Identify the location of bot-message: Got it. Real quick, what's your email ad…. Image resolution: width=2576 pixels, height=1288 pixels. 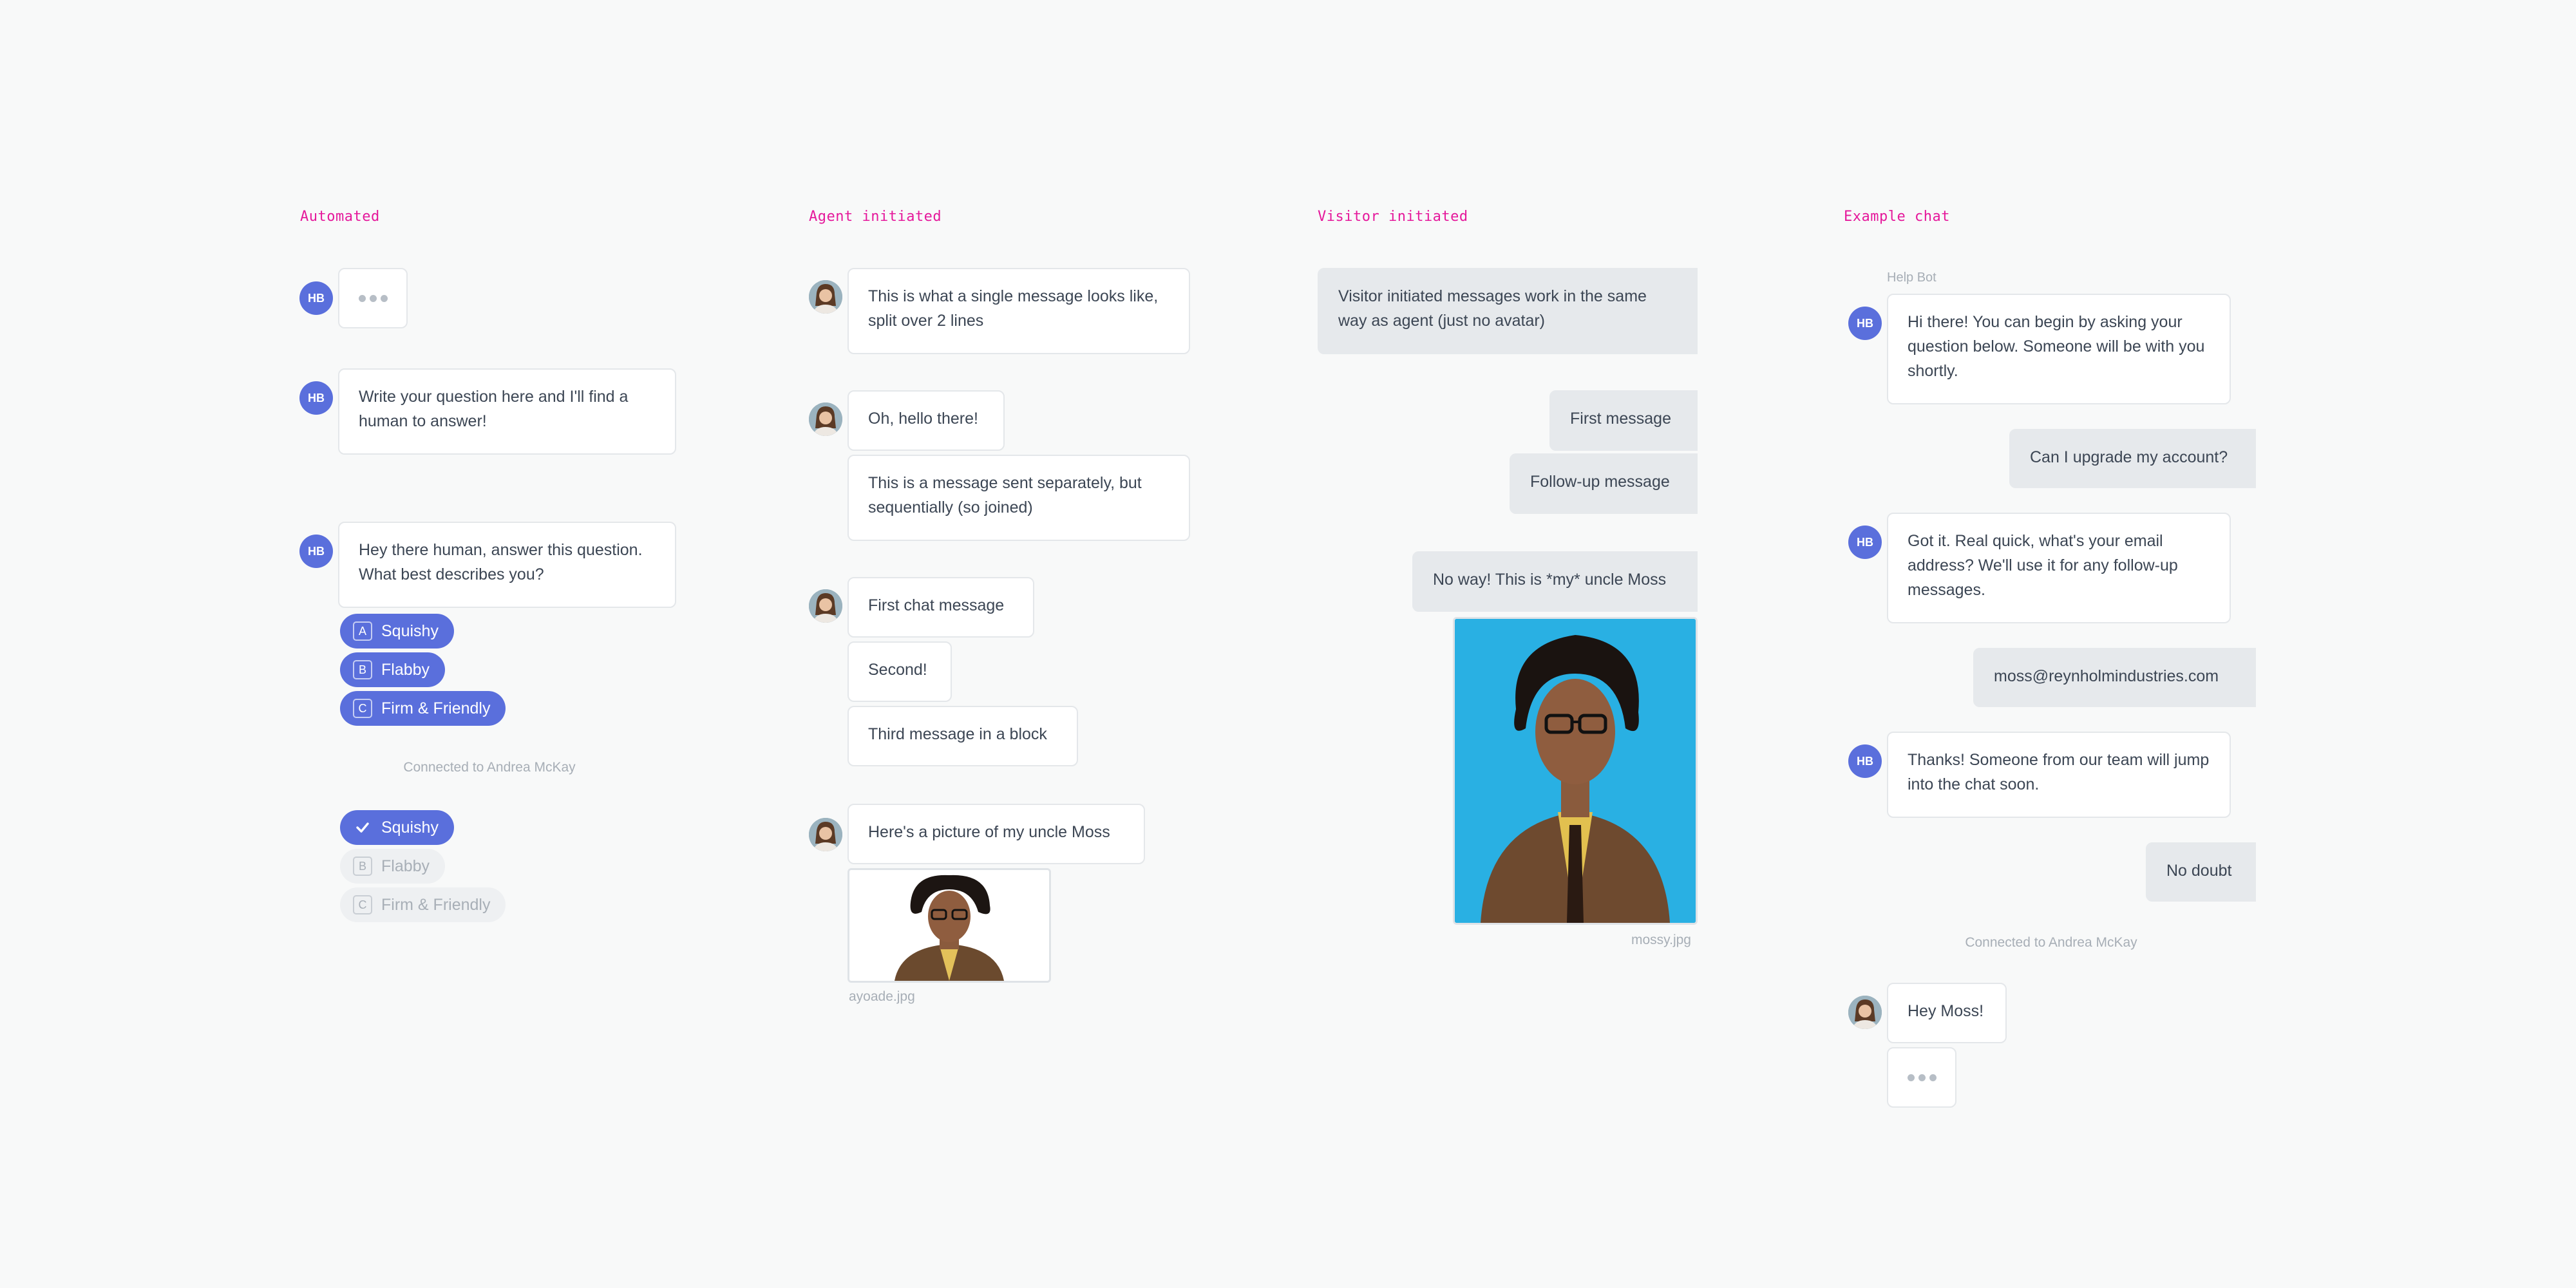
(2059, 568).